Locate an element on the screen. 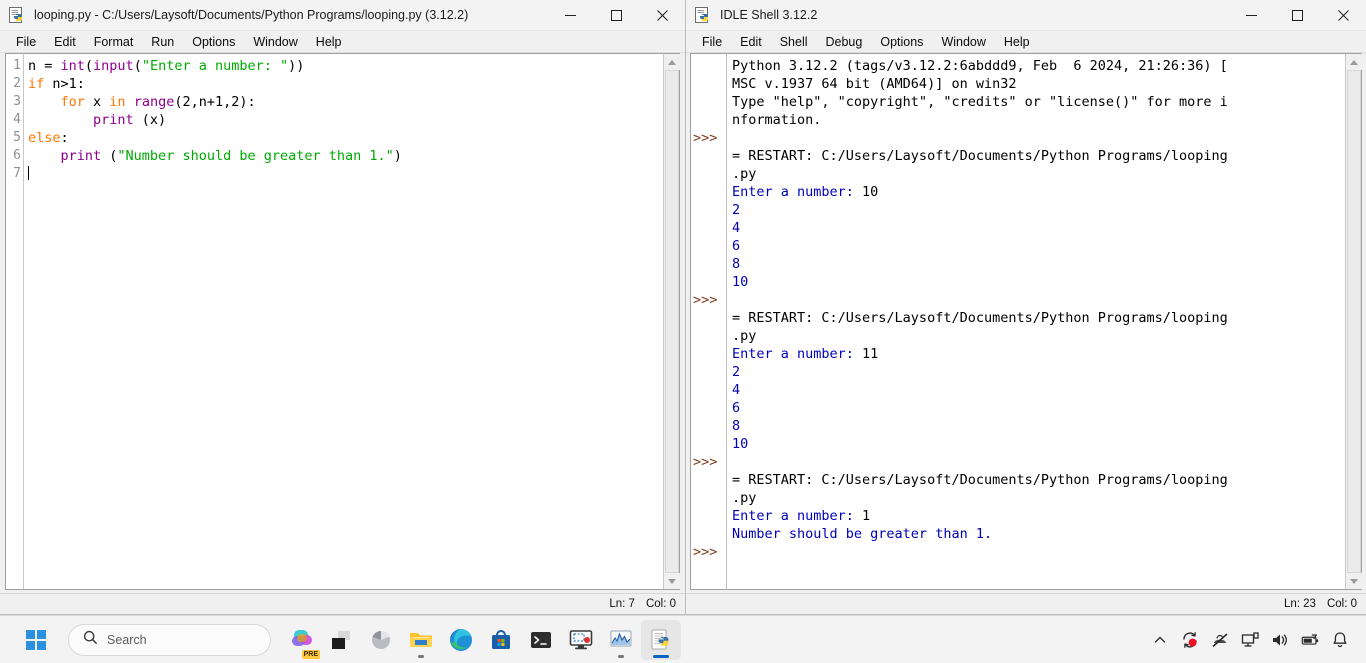 Image resolution: width=1366 pixels, height=663 pixels. menu-debug: Debug is located at coordinates (844, 42).